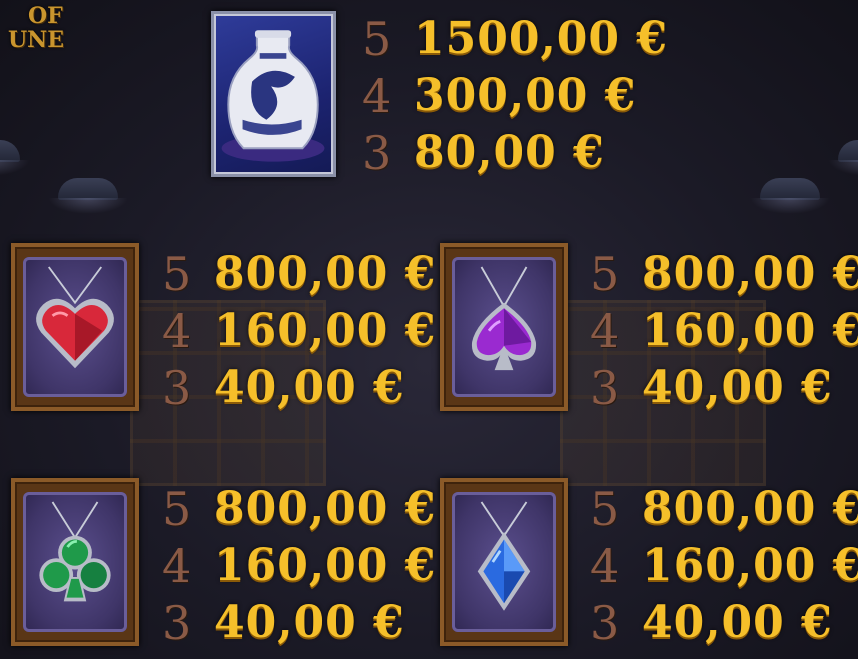 Image resolution: width=858 pixels, height=659 pixels. I want to click on background-lamp-right, so click(790, 196).